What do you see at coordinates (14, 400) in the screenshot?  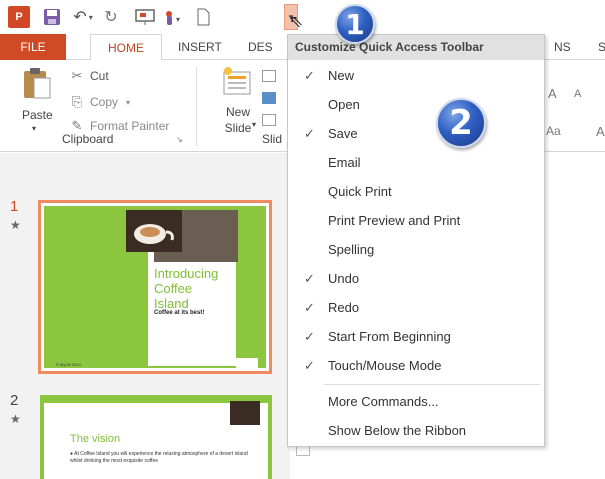 I see `slide-number-2: 2` at bounding box center [14, 400].